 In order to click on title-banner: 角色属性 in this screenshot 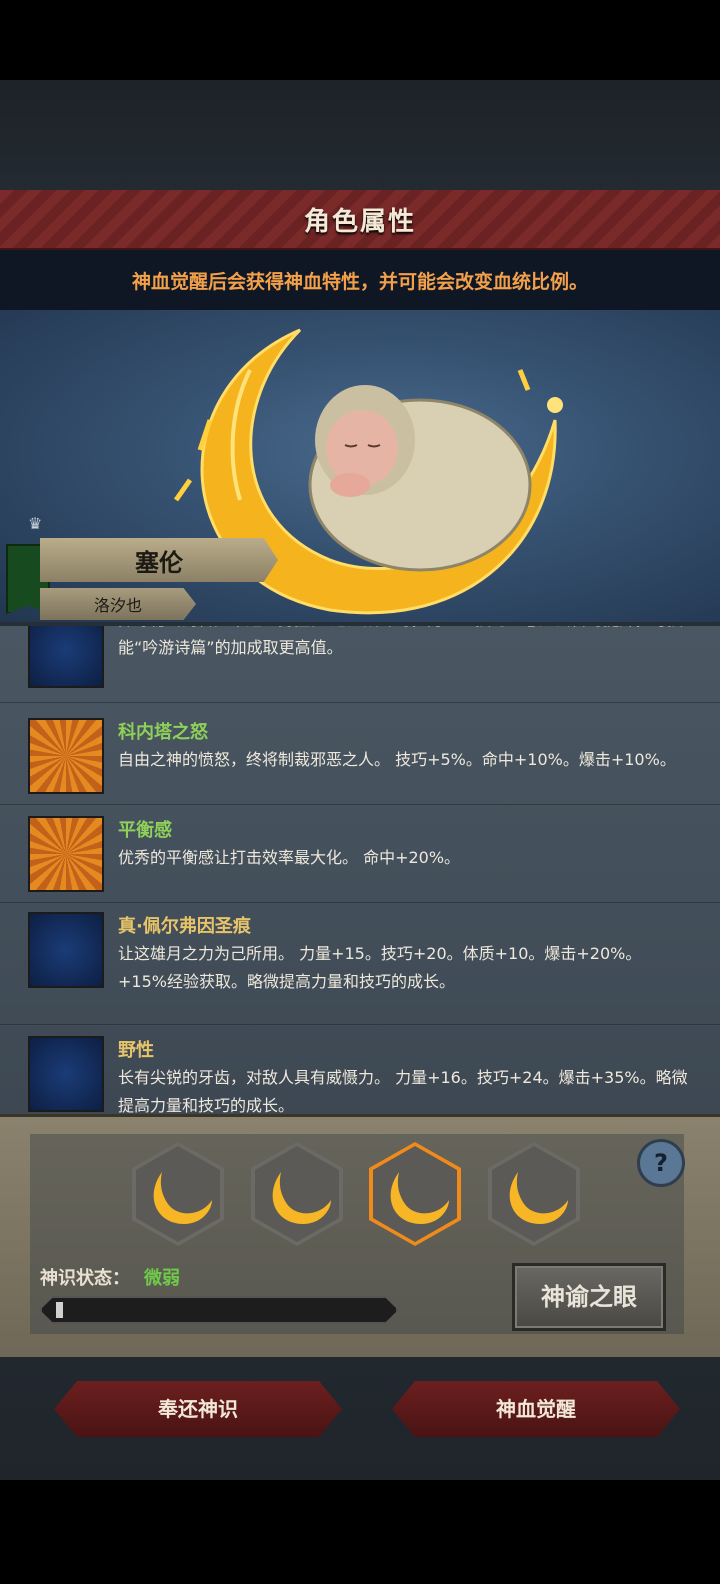, I will do `click(360, 220)`.